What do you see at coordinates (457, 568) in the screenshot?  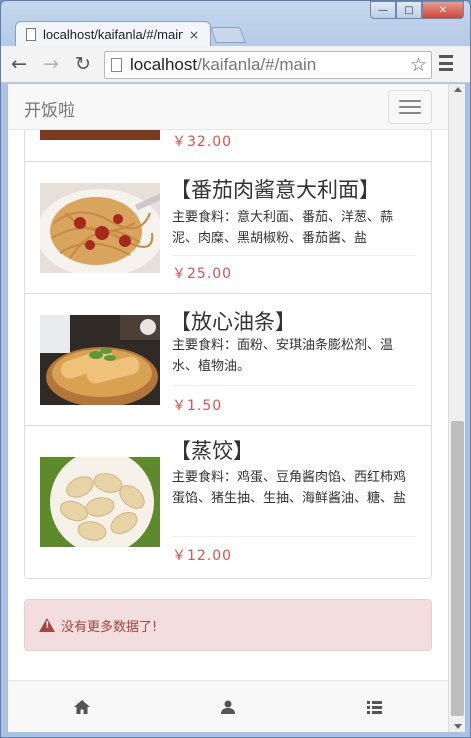 I see `scroll-thumb` at bounding box center [457, 568].